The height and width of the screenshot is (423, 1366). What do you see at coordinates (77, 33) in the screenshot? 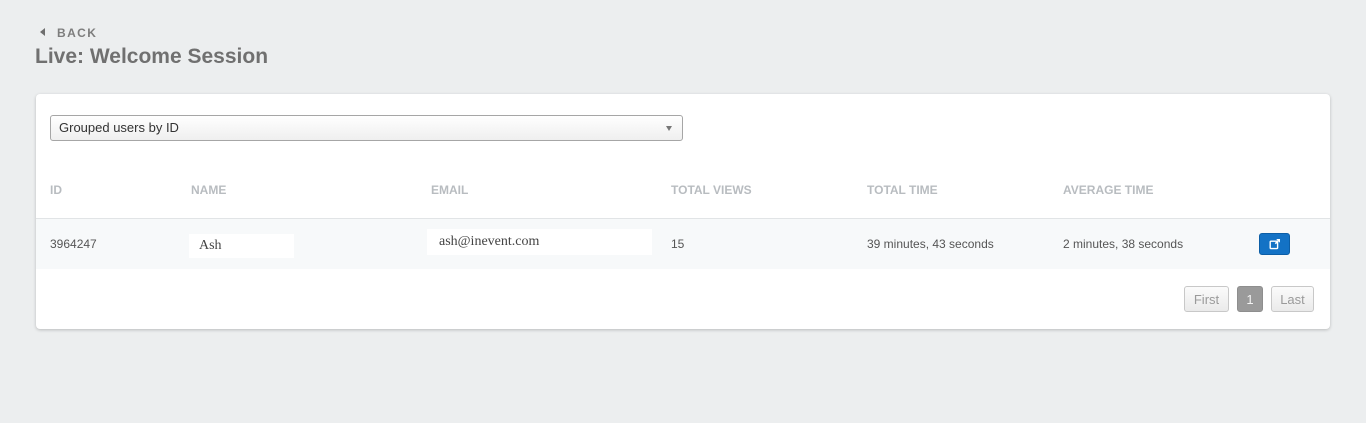
I see `back-label: BACK` at bounding box center [77, 33].